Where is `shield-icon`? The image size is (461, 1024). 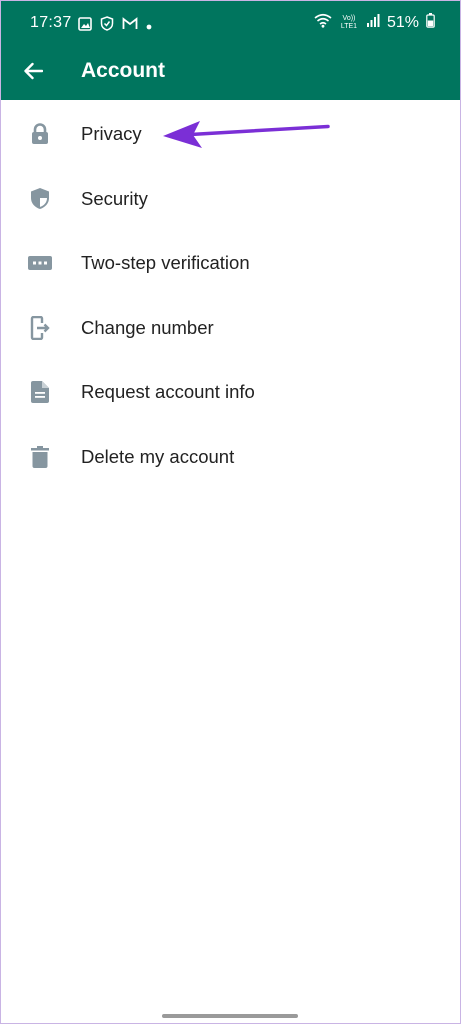 shield-icon is located at coordinates (40, 199).